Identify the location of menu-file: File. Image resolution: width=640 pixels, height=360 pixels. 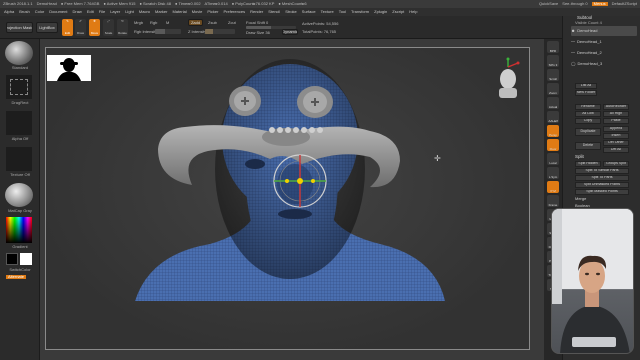
(102, 12).